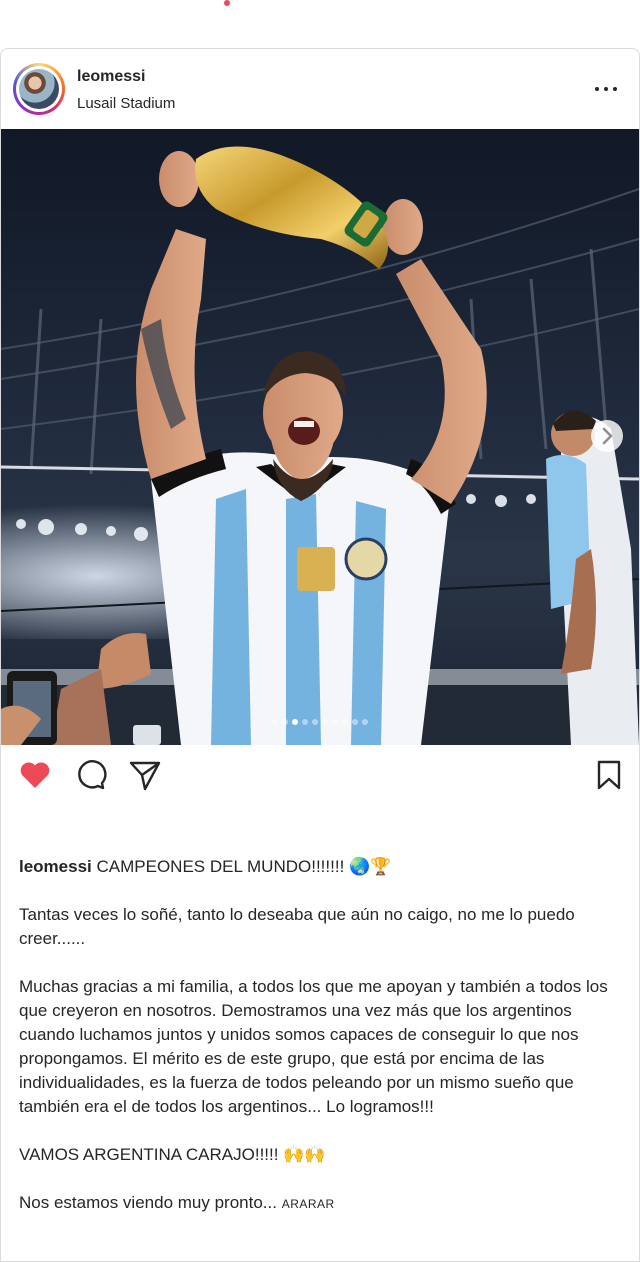 This screenshot has width=640, height=1262. Describe the element at coordinates (149, 1154) in the screenshot. I see `caption-vamos-text: VAMOS ARGENTINA CARAJO!!!!!` at that location.